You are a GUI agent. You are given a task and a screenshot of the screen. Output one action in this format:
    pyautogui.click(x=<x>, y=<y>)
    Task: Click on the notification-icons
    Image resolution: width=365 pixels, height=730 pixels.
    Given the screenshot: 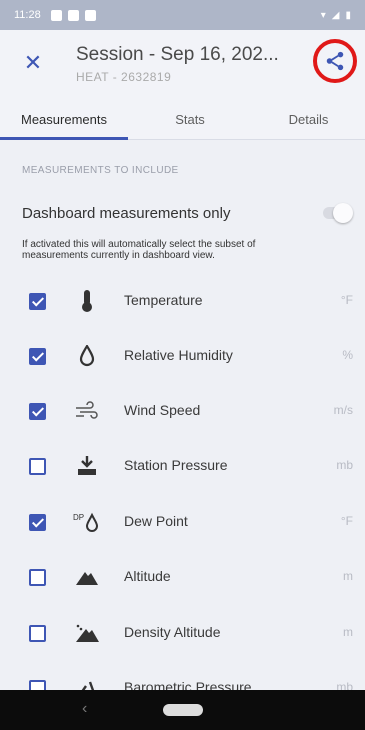 What is the action you would take?
    pyautogui.click(x=73, y=15)
    